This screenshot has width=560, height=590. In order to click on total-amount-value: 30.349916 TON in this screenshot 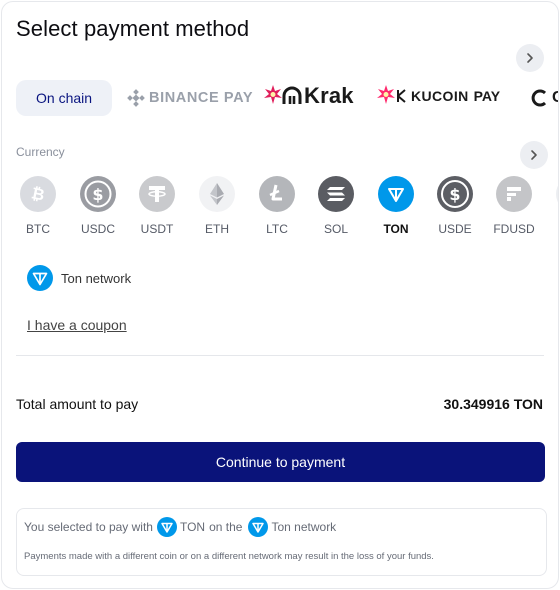, I will do `click(493, 404)`.